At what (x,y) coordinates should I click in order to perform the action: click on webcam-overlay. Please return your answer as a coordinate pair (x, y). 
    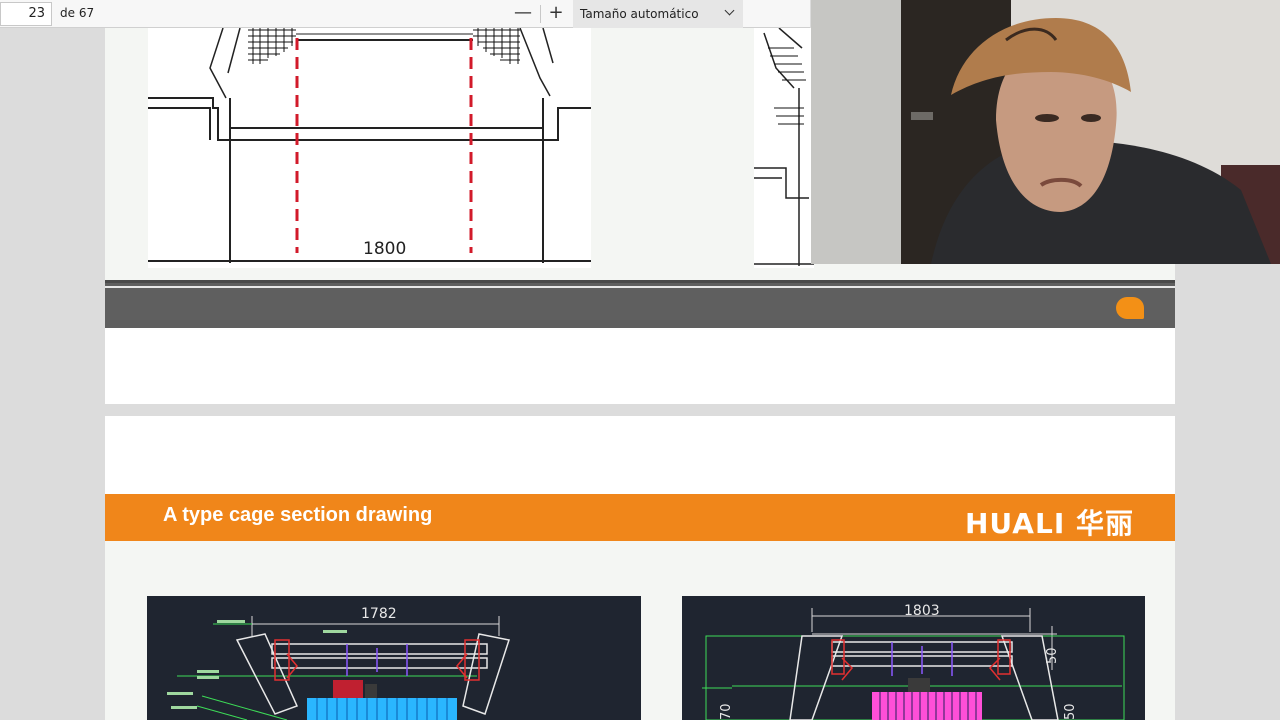
    Looking at the image, I should click on (1045, 132).